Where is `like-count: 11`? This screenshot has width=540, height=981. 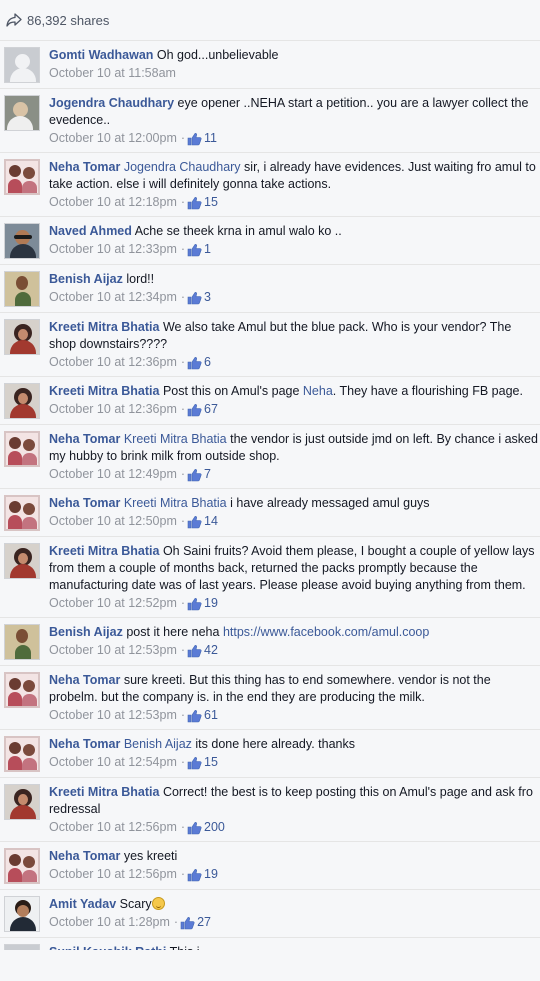
like-count: 11 is located at coordinates (210, 138).